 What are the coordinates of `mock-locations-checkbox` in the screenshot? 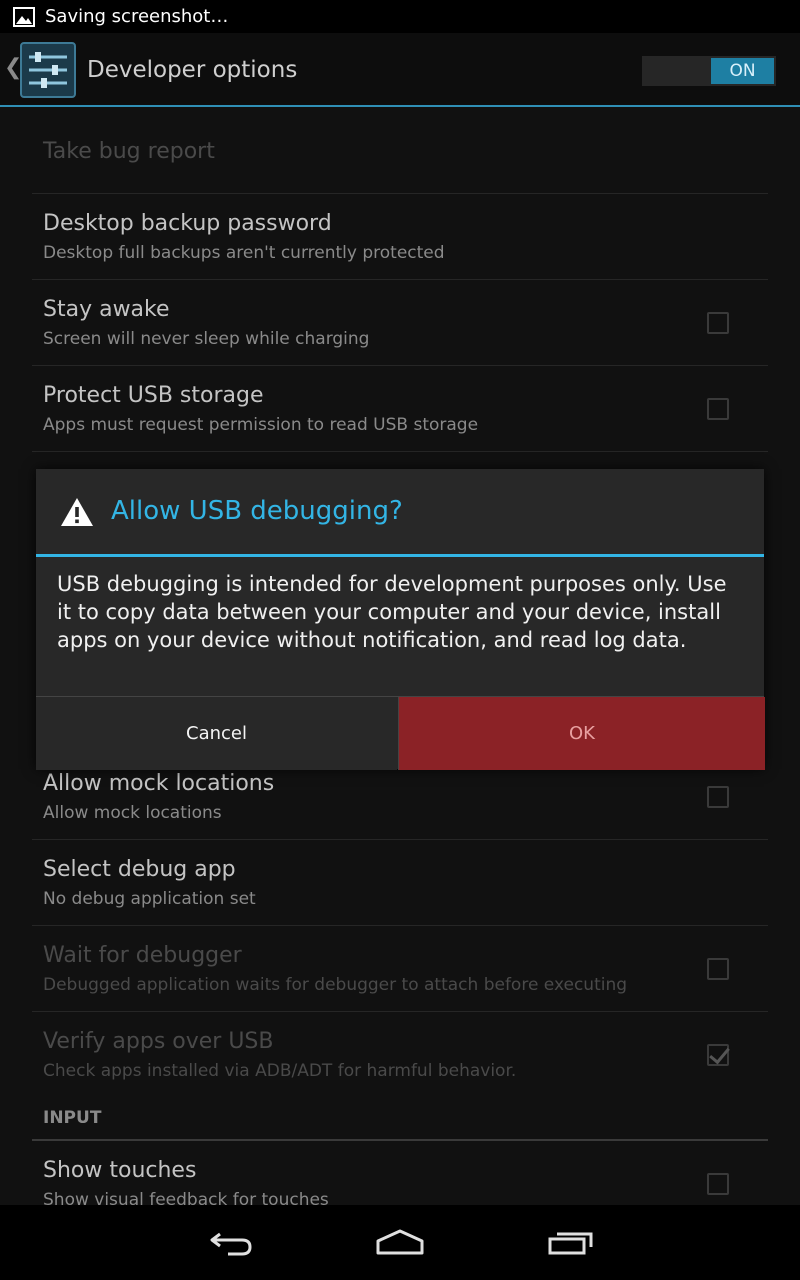 It's located at (718, 797).